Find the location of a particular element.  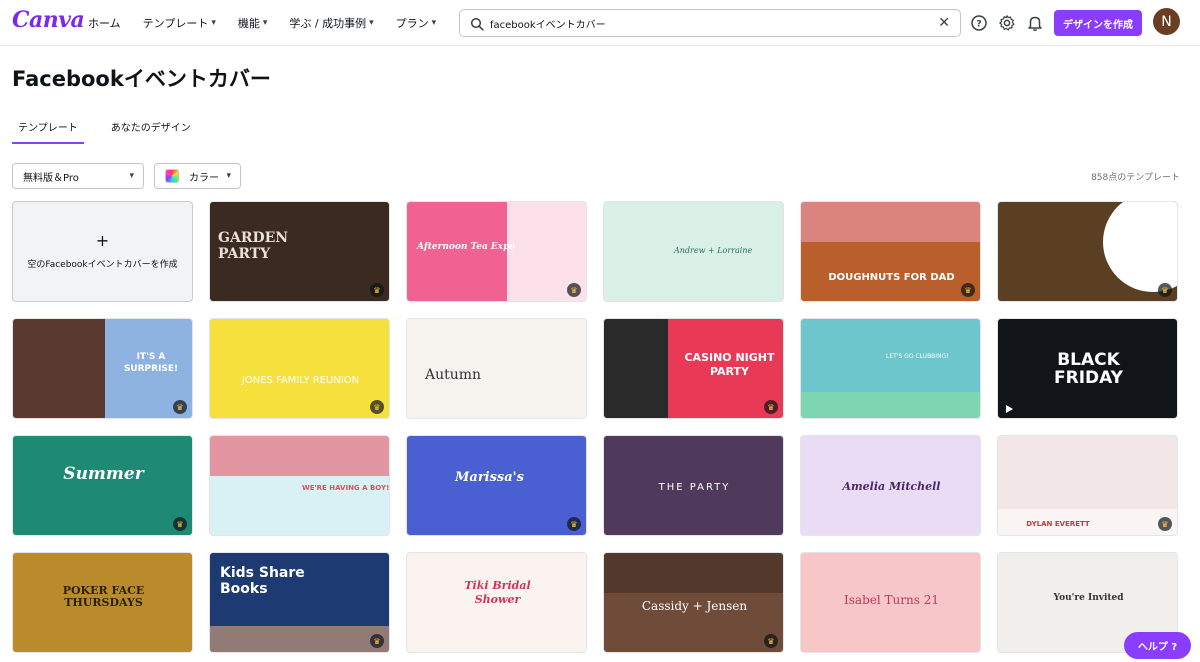

template-card: Afternoon Tea Expo ♛ is located at coordinates (496, 251).